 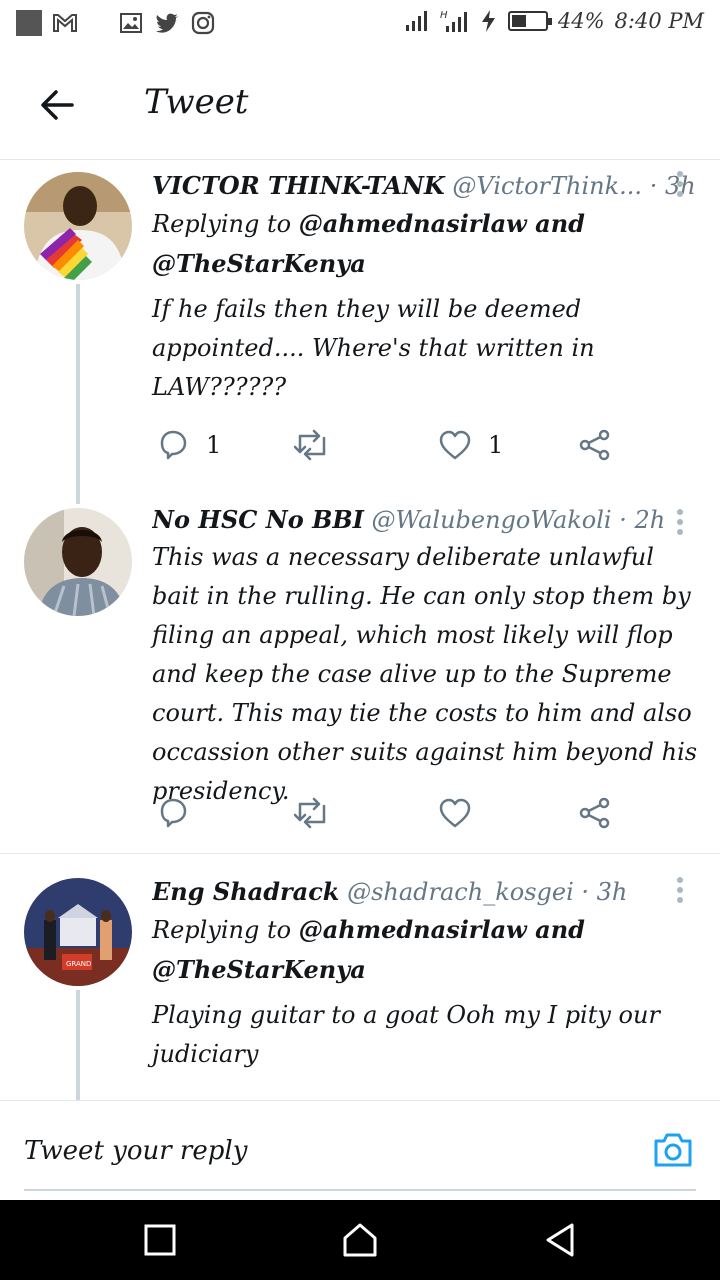 What do you see at coordinates (673, 1150) in the screenshot?
I see `camera-icon` at bounding box center [673, 1150].